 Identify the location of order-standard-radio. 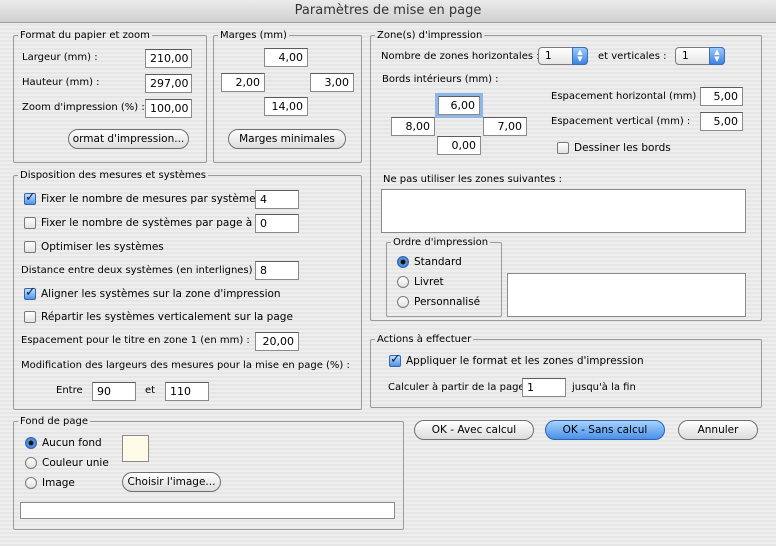
(403, 262).